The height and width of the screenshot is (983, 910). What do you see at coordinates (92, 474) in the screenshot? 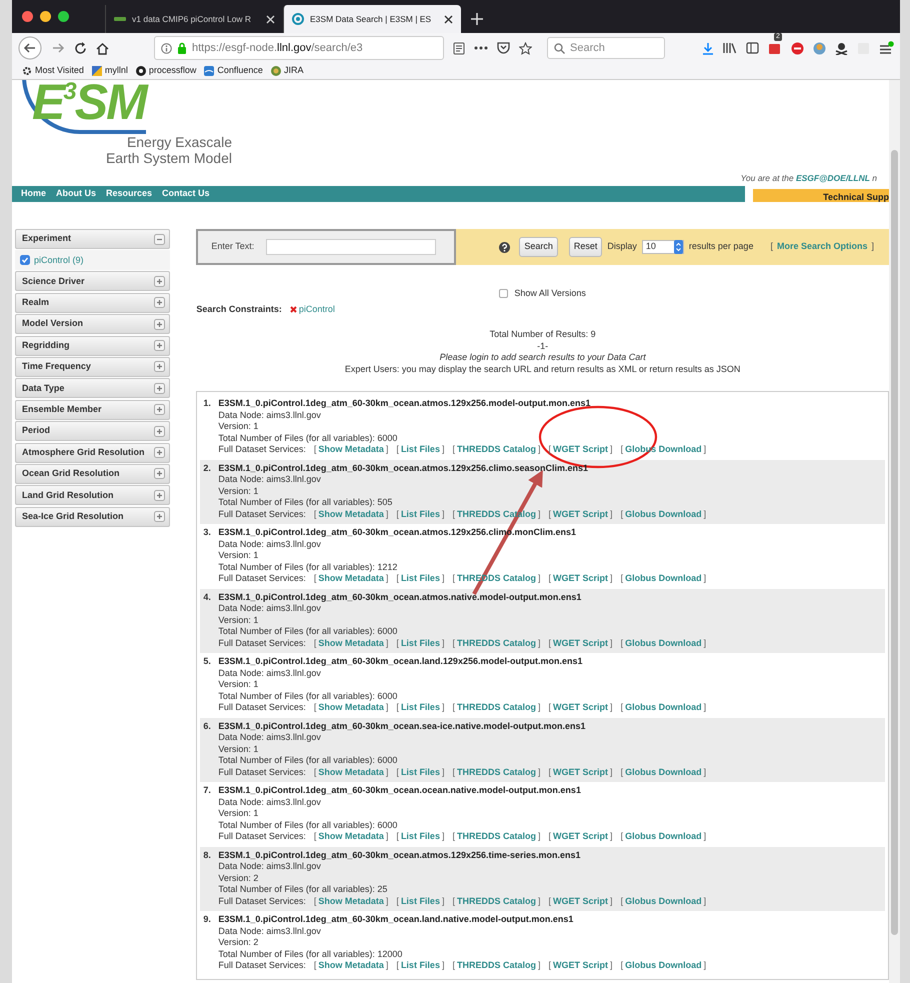
I see `facet-header: Ocean Grid Resolution` at bounding box center [92, 474].